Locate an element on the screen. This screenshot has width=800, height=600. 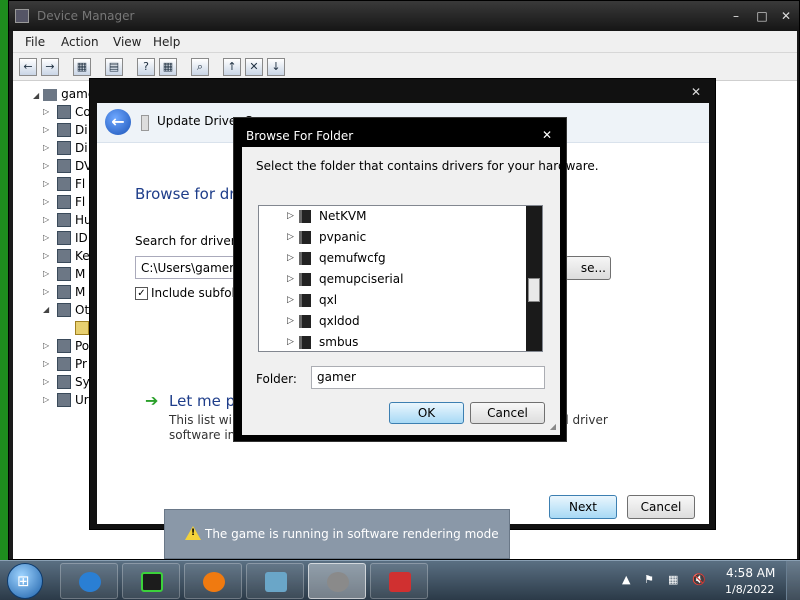
toolbox-icon is located at coordinates (400, 582).